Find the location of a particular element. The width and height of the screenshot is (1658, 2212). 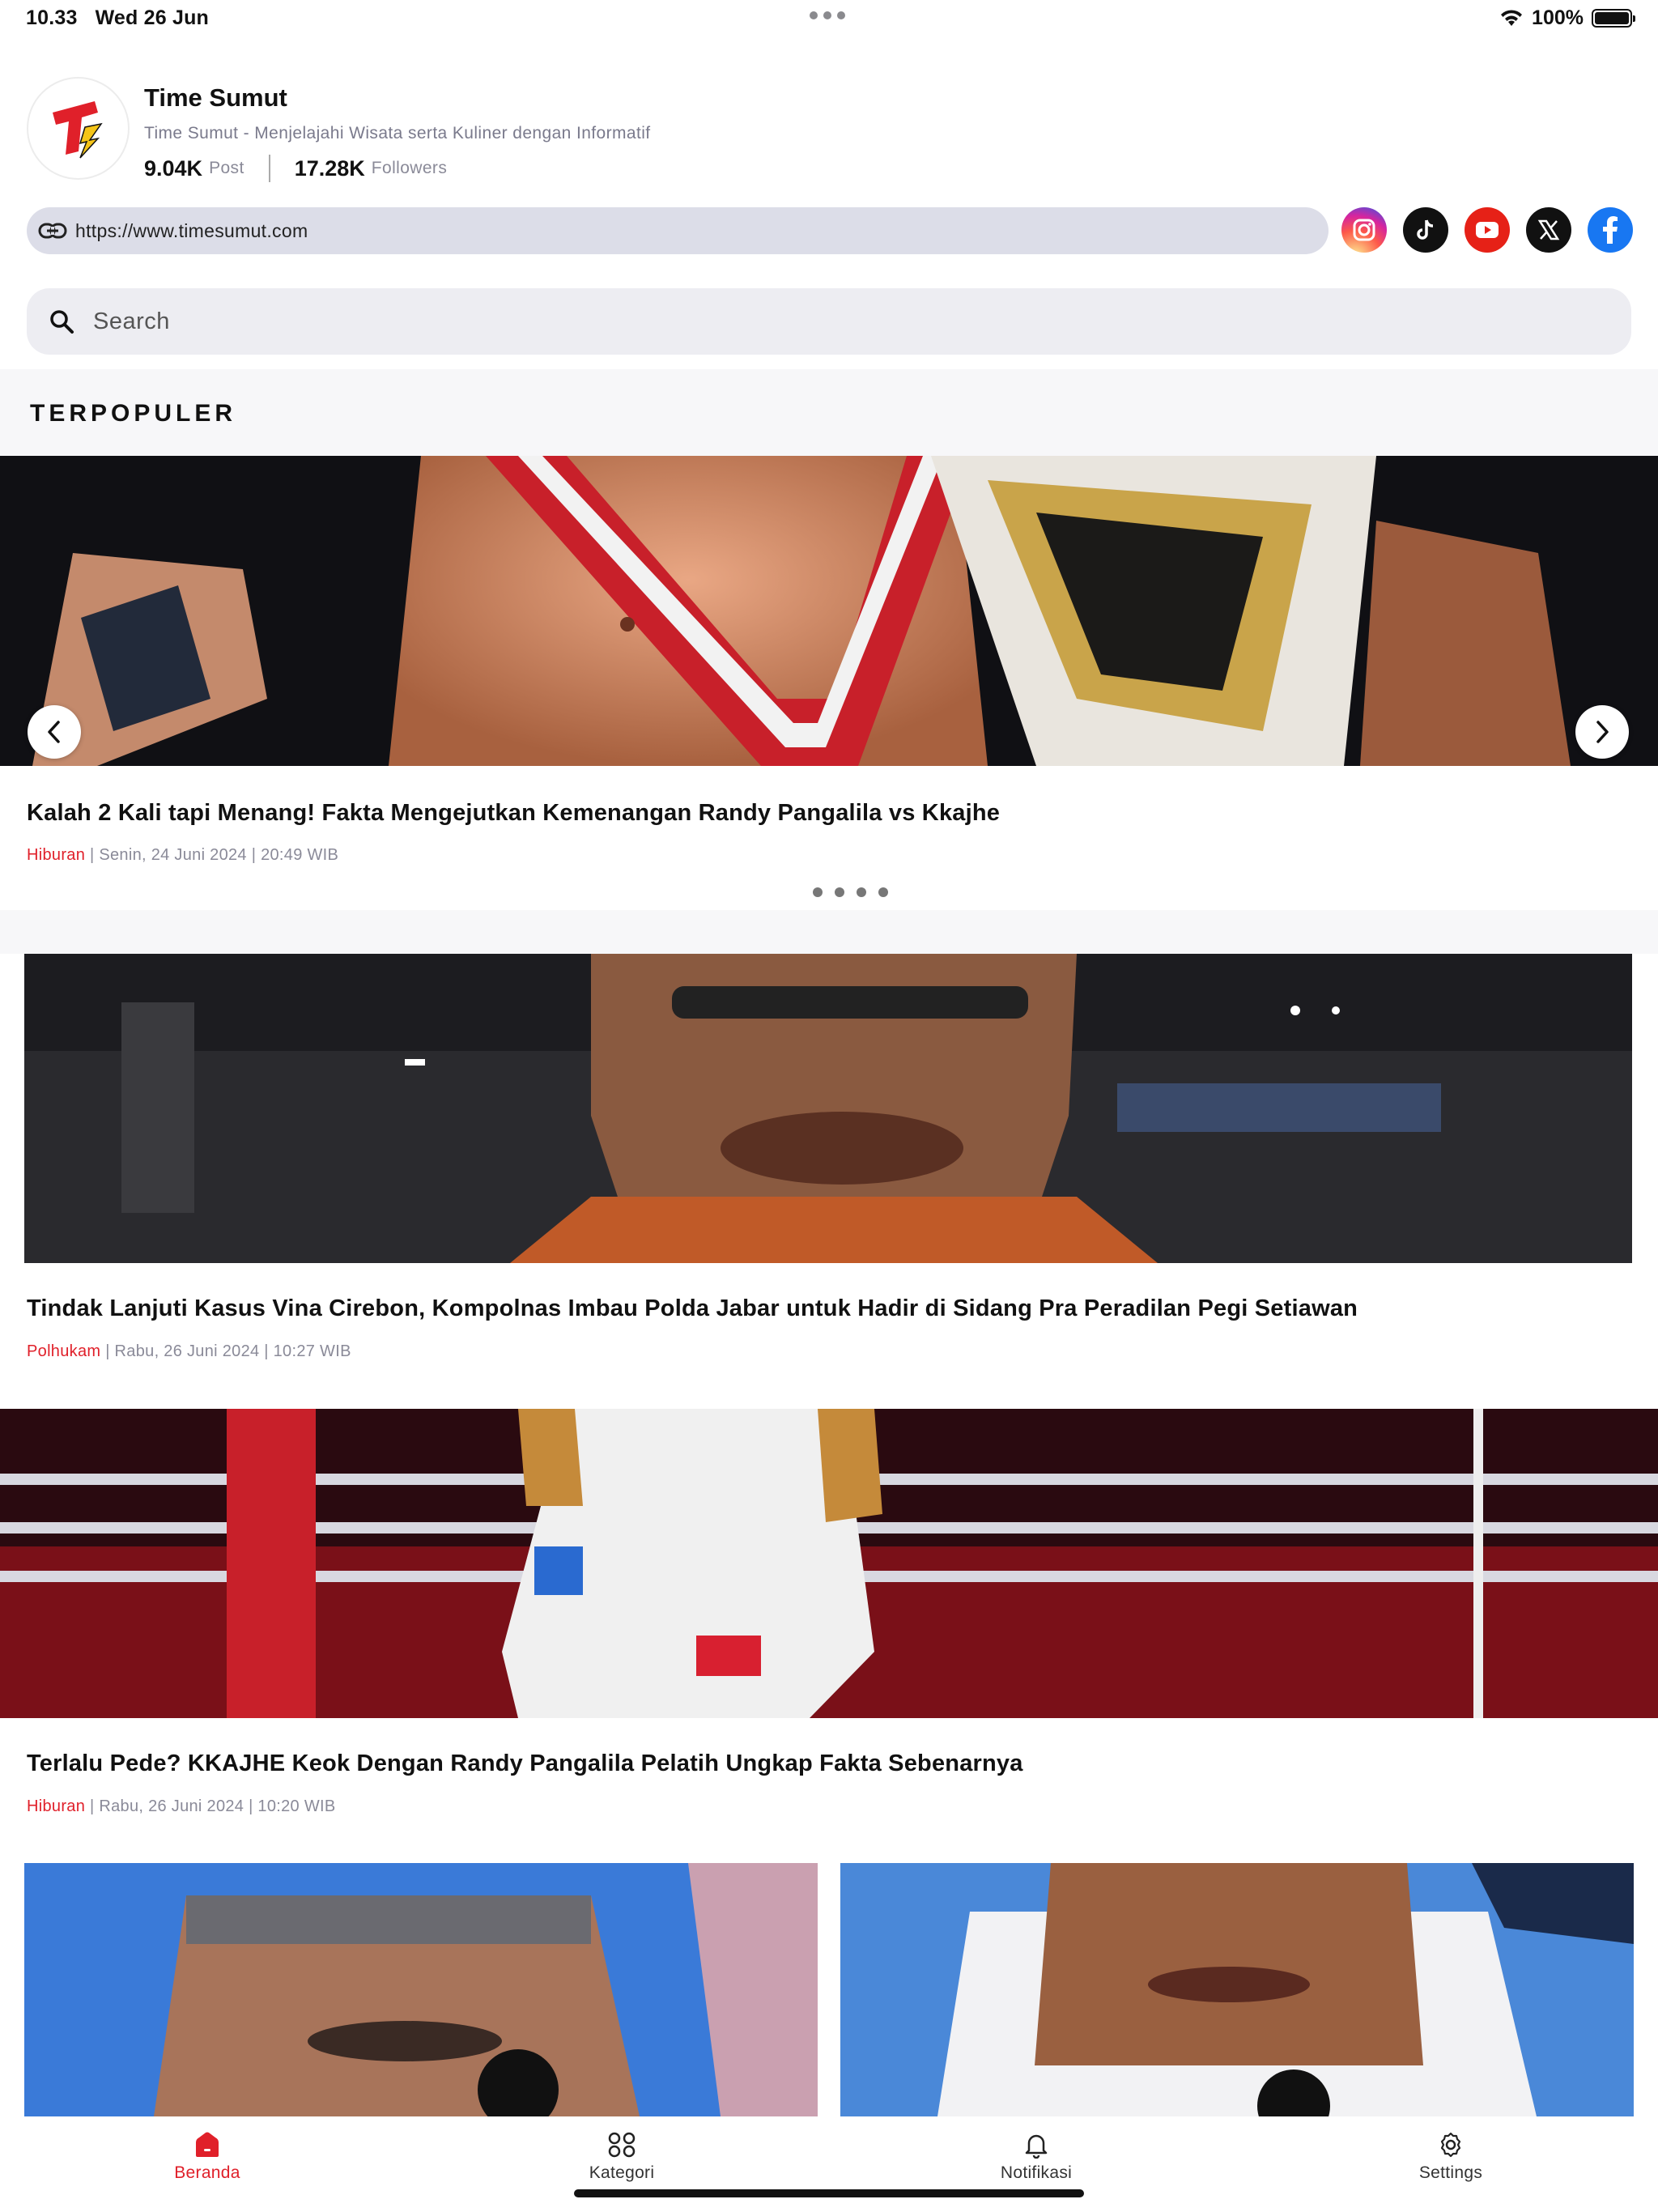

link-icon is located at coordinates (52, 231).